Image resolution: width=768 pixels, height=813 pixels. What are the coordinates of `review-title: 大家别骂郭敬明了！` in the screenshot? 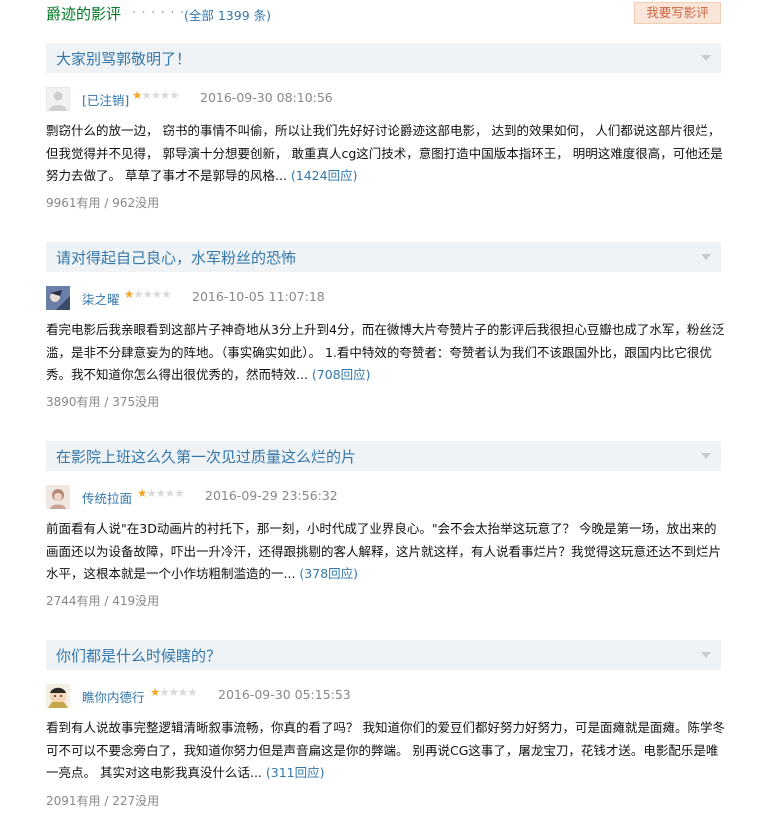 It's located at (123, 58).